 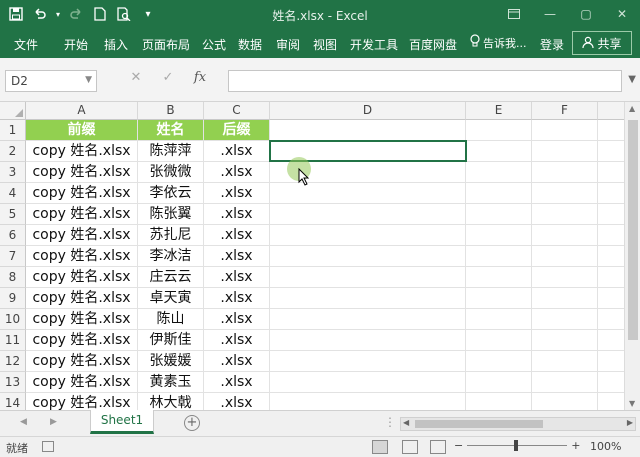 What do you see at coordinates (632, 403) in the screenshot?
I see `scroll-down-icon: ▼` at bounding box center [632, 403].